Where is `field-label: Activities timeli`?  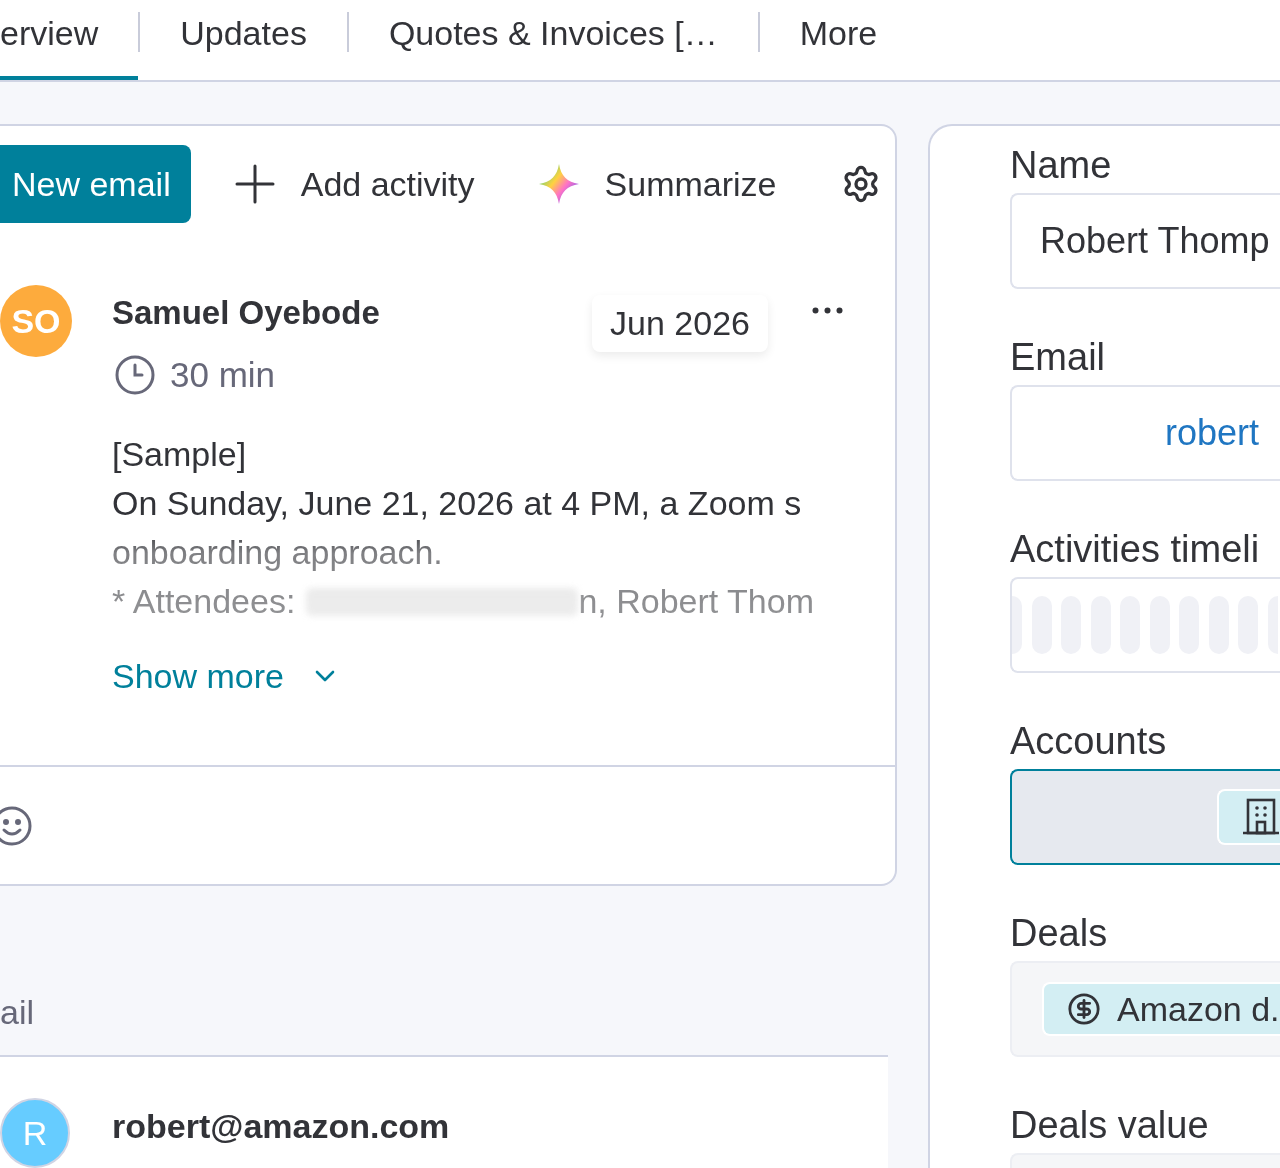
field-label: Activities timeli is located at coordinates (1135, 549).